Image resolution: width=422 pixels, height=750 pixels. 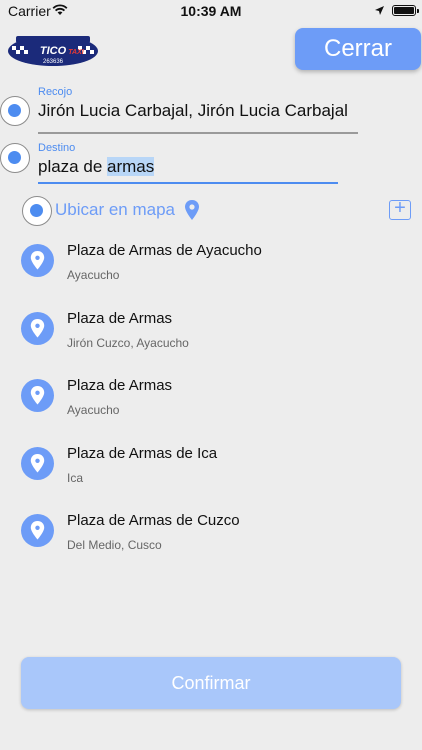 What do you see at coordinates (72, 166) in the screenshot?
I see `destination-text: plaza de` at bounding box center [72, 166].